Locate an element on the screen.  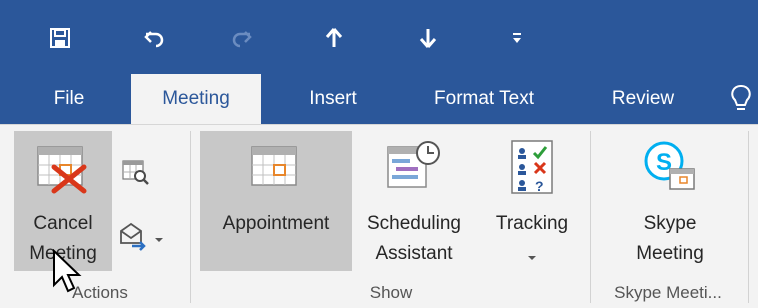
skype-meeting-label-line1: Skype is located at coordinates (670, 223).